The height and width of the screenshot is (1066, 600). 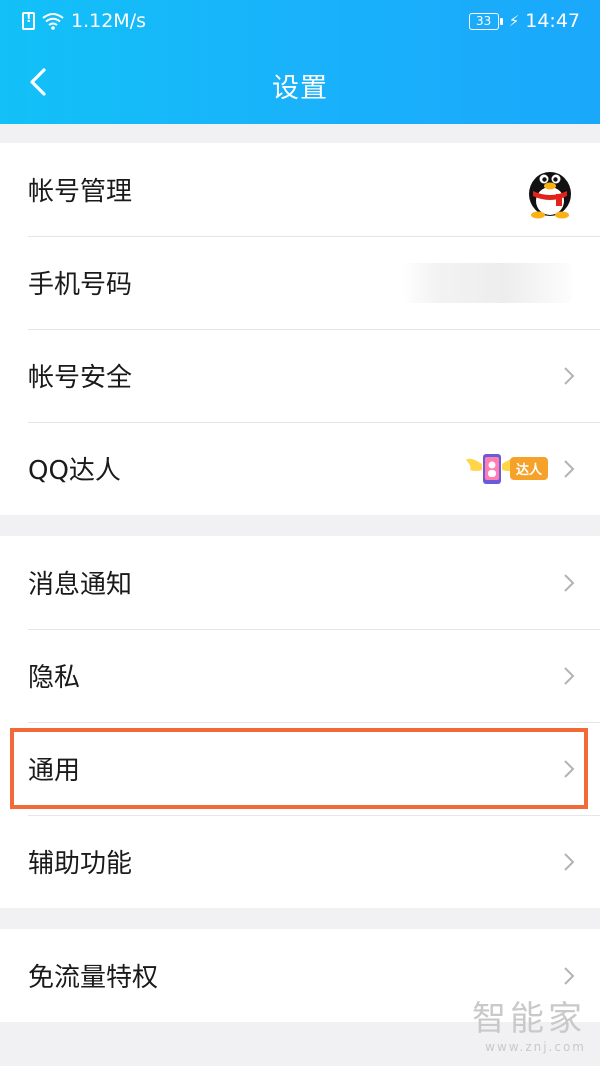 I want to click on row-label: 手机号码, so click(x=80, y=285).